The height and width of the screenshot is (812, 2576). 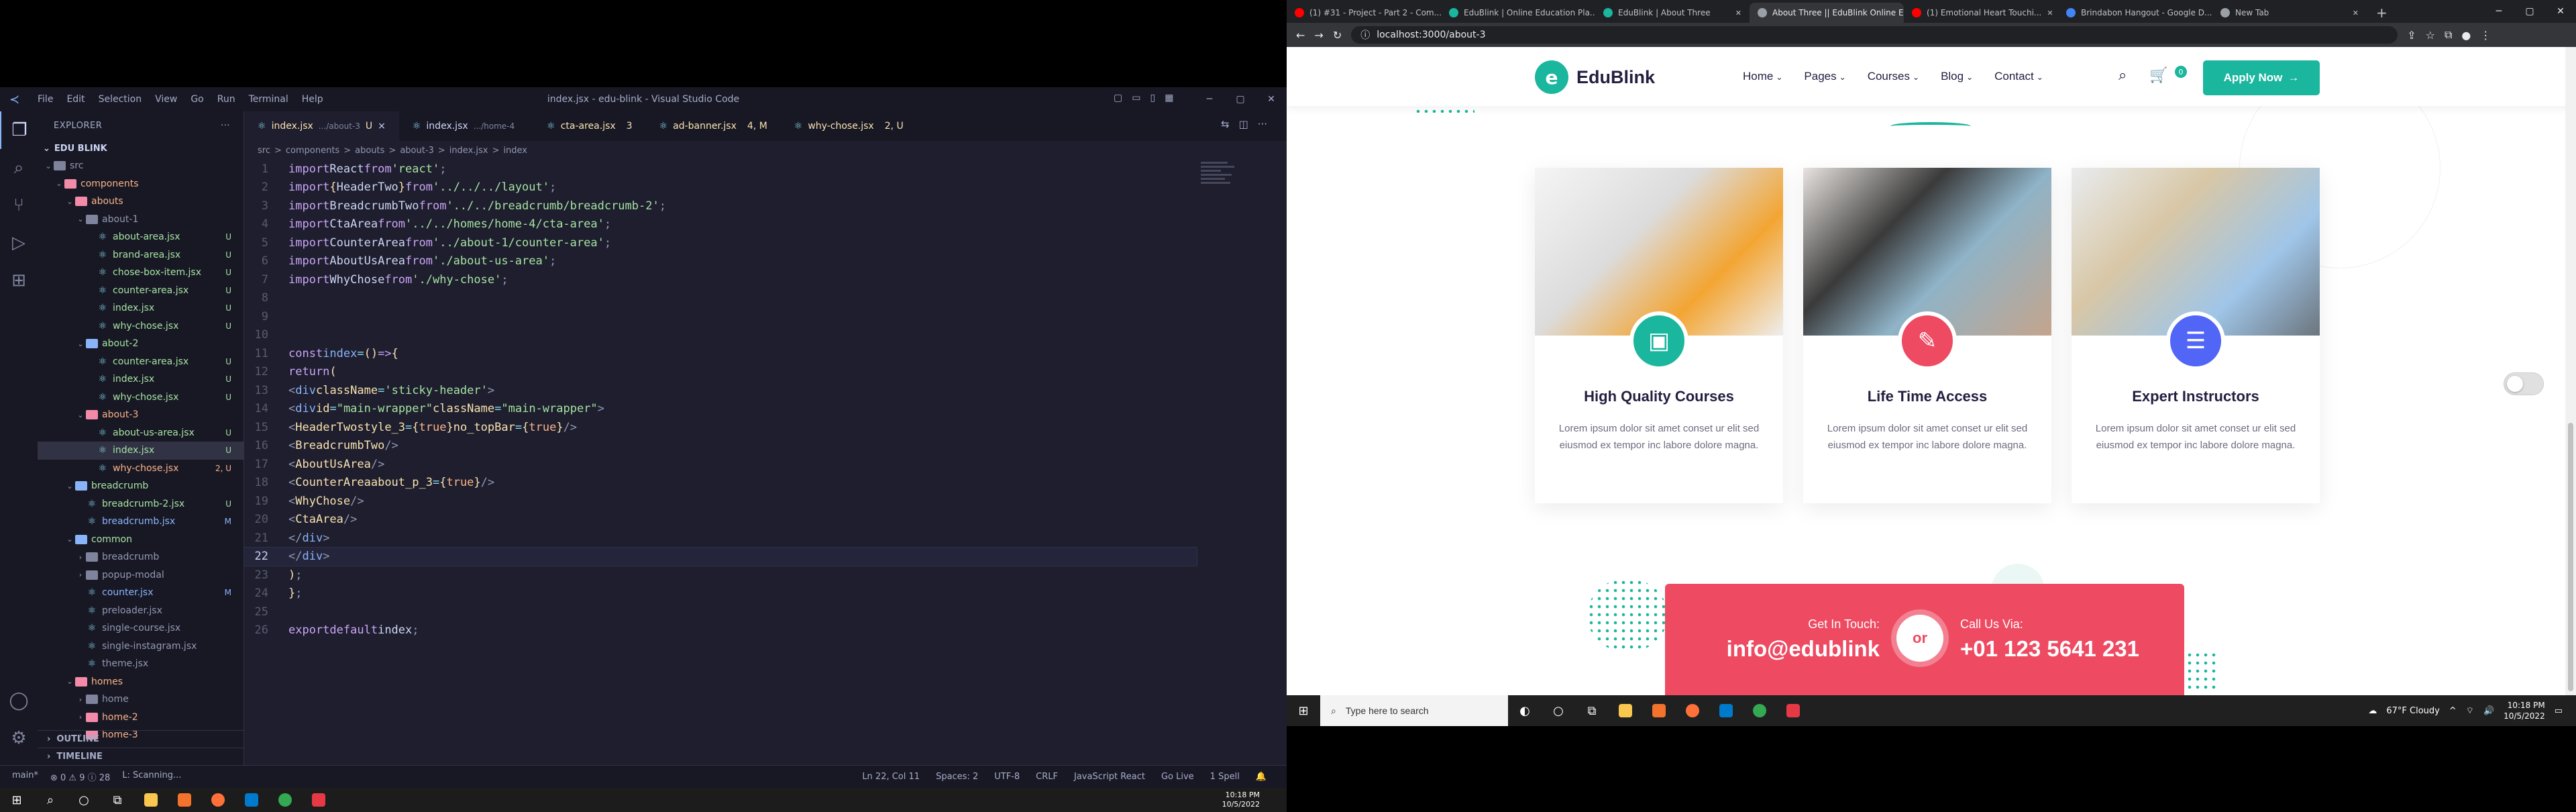 I want to click on back-icon: ←, so click(x=1300, y=35).